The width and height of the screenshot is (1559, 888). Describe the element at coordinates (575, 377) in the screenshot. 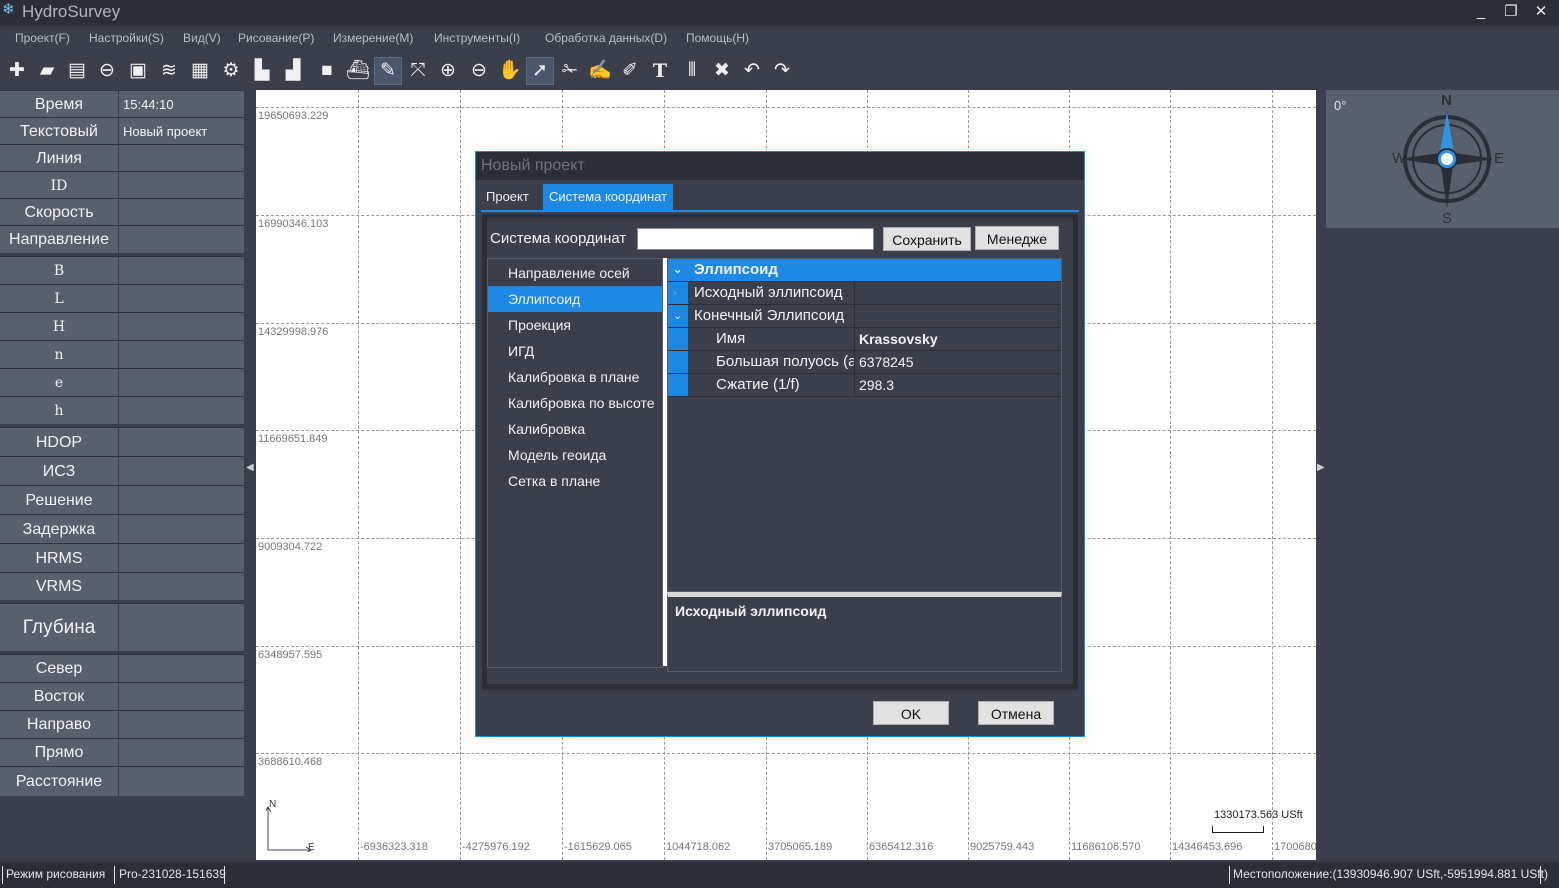

I see `nav-item-horizontal-calibration: Калибровка в плане` at that location.